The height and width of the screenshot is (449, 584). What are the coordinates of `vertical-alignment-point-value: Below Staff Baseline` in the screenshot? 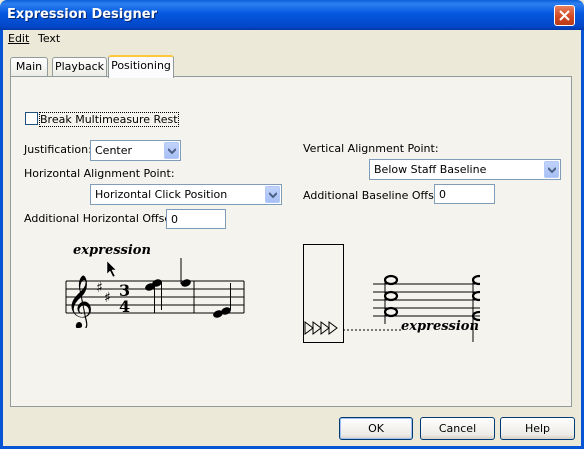 It's located at (430, 169).